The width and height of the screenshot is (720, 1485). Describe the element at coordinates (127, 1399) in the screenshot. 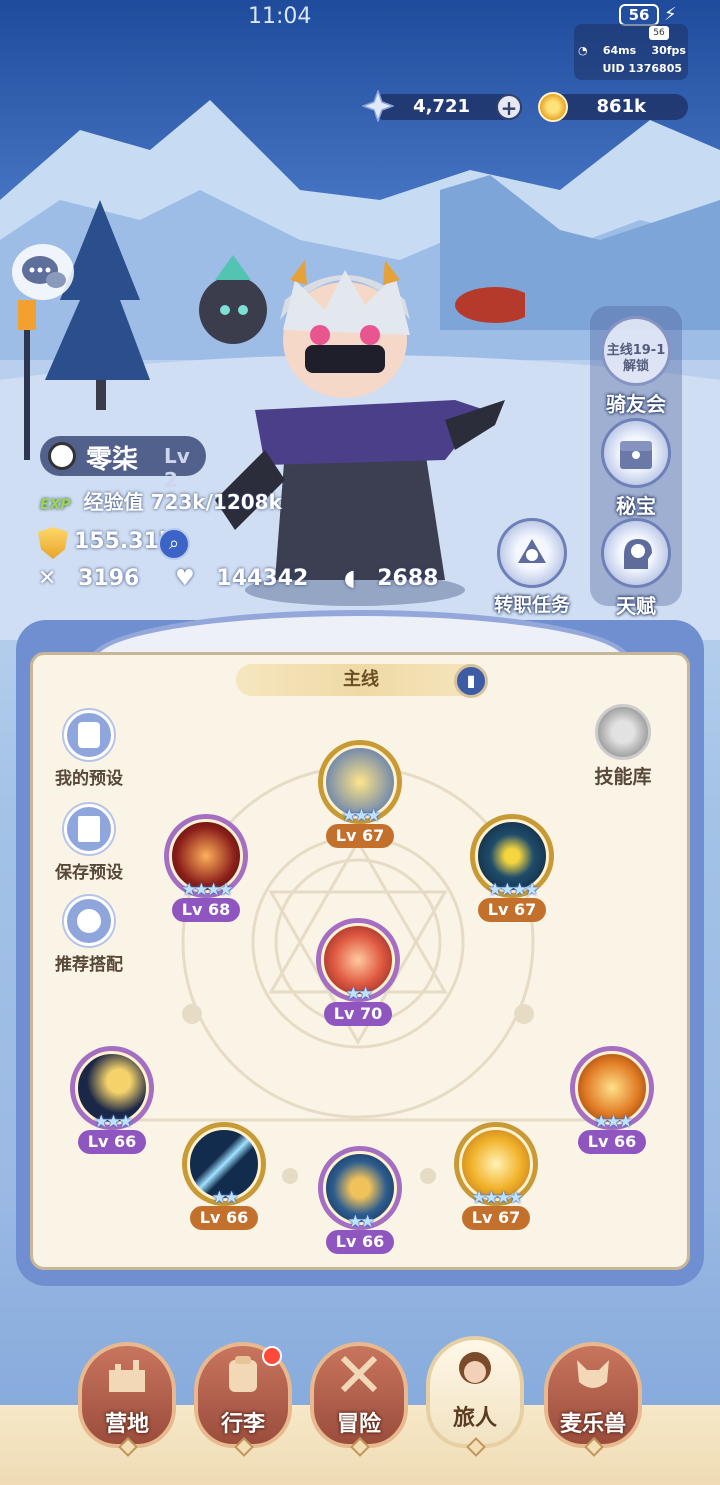

I see `nav-camp: 营地` at that location.